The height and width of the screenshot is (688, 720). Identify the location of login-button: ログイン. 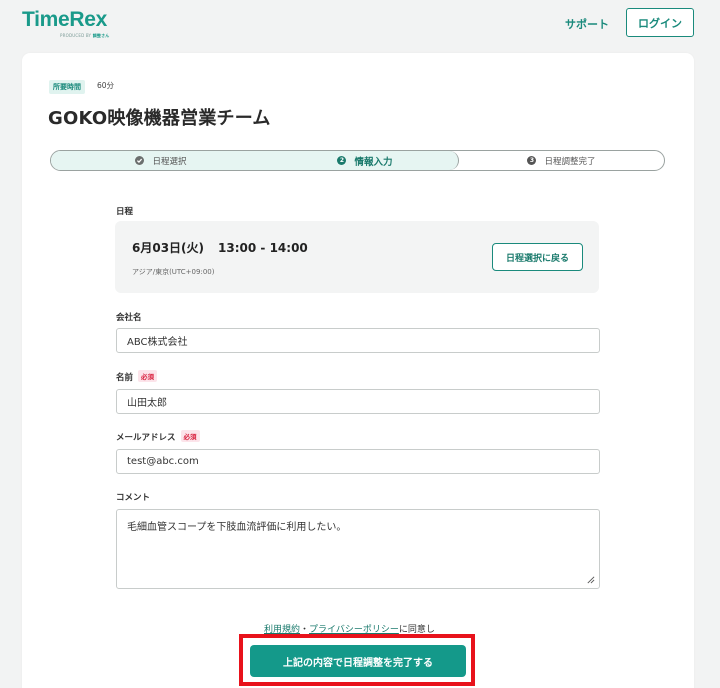
(660, 22).